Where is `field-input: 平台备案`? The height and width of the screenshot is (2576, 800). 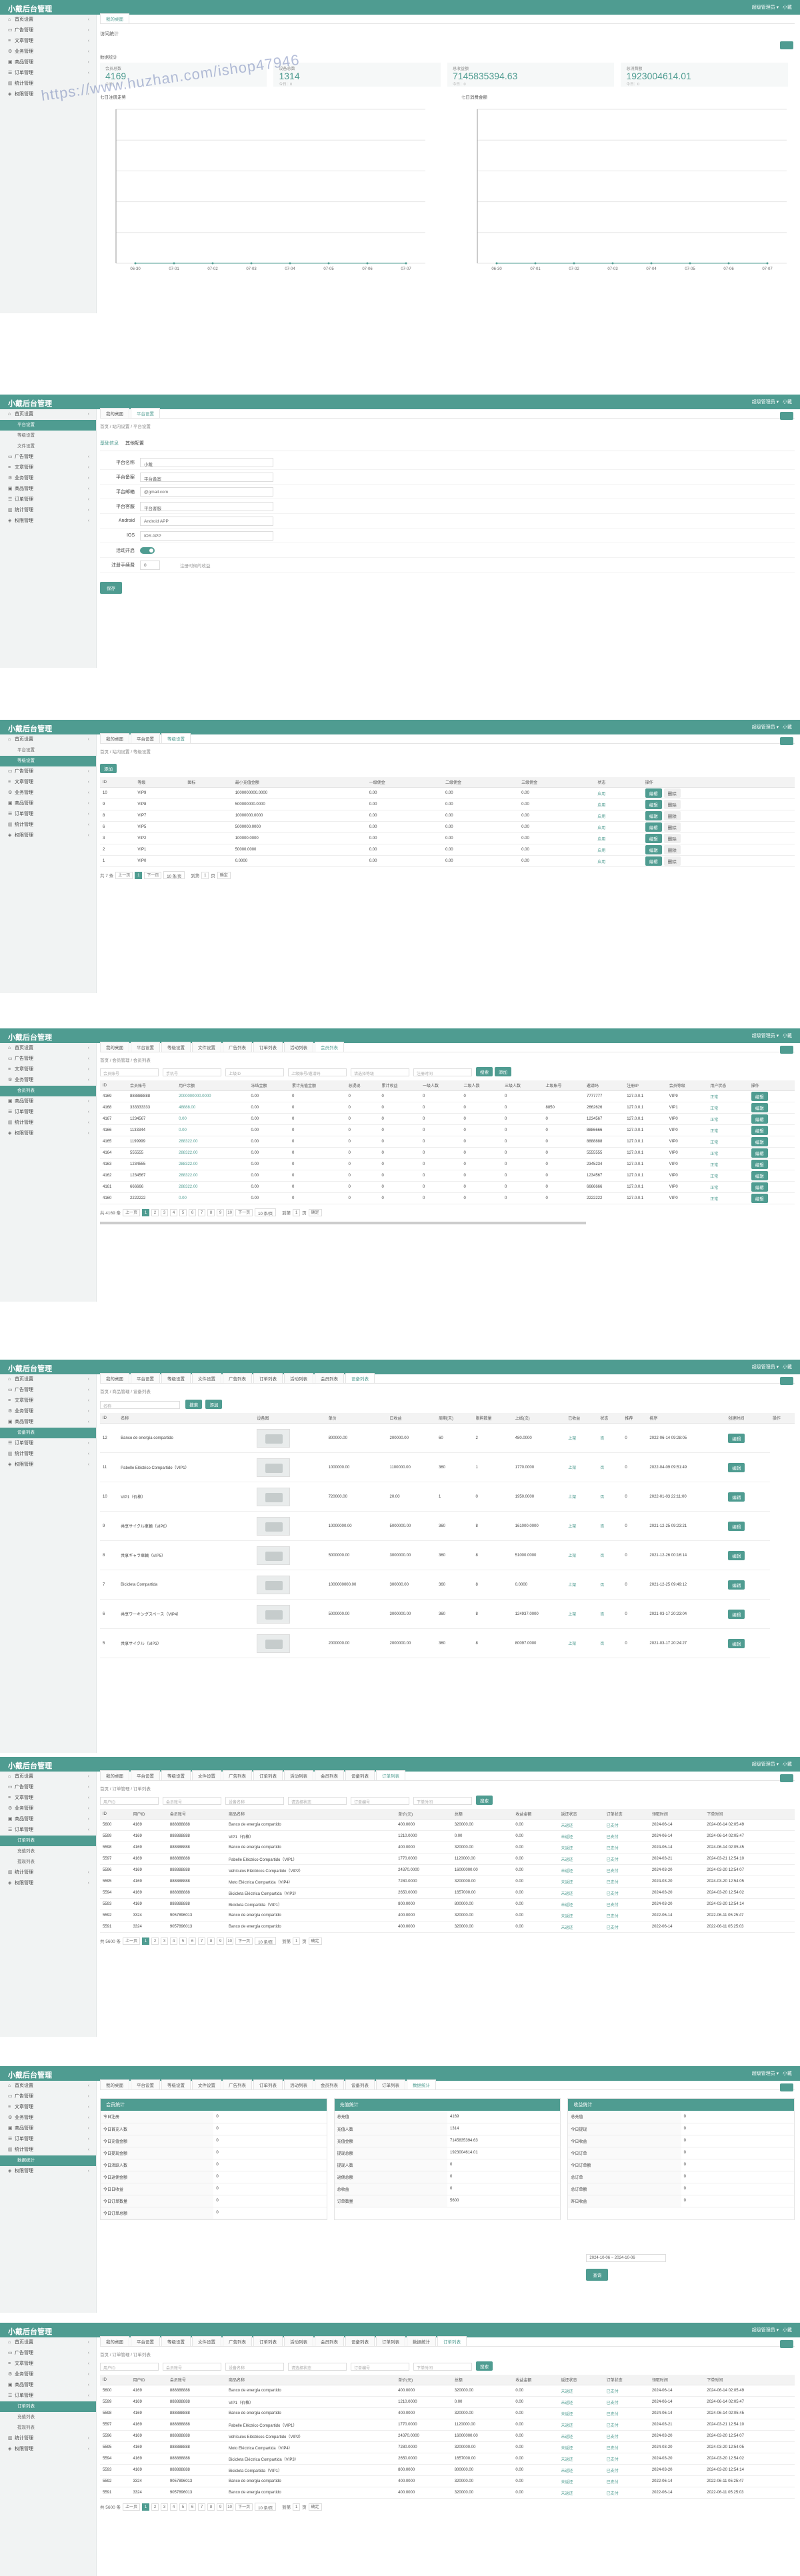
field-input: 平台备案 is located at coordinates (206, 477).